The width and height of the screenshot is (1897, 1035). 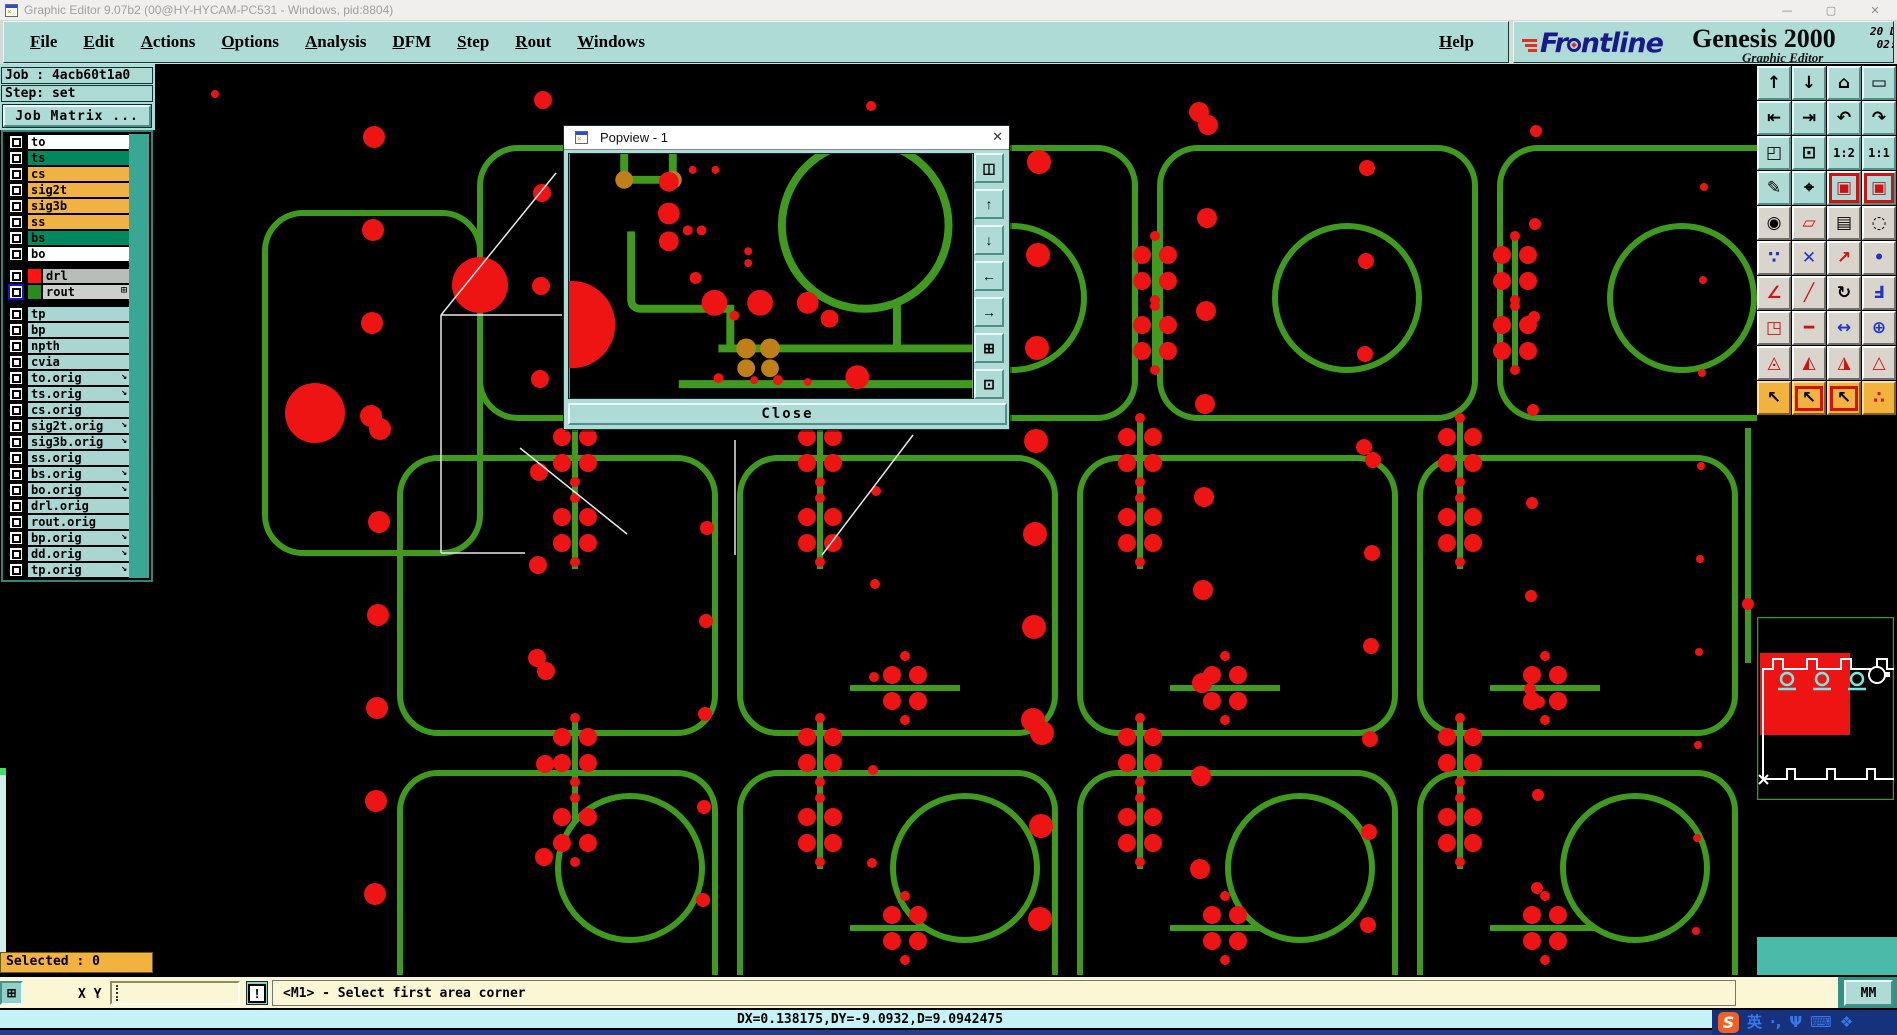 What do you see at coordinates (1795, 1022) in the screenshot?
I see `ime-mic-icon: Ψ` at bounding box center [1795, 1022].